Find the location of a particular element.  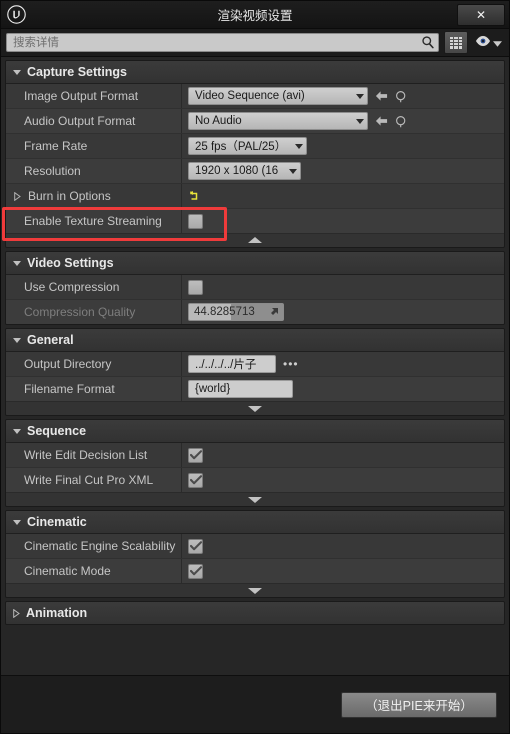

property-row-frame-rate: Frame Rate 25 fps（PAL/25） is located at coordinates (255, 146).